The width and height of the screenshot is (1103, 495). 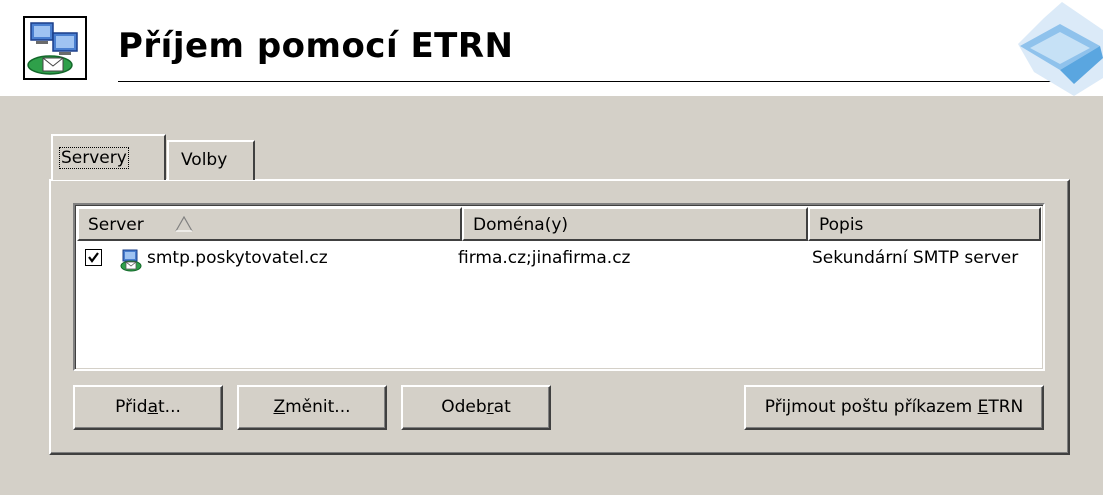 I want to click on etrn-button-label-a: Přijmout poštu příkazem, so click(x=871, y=407).